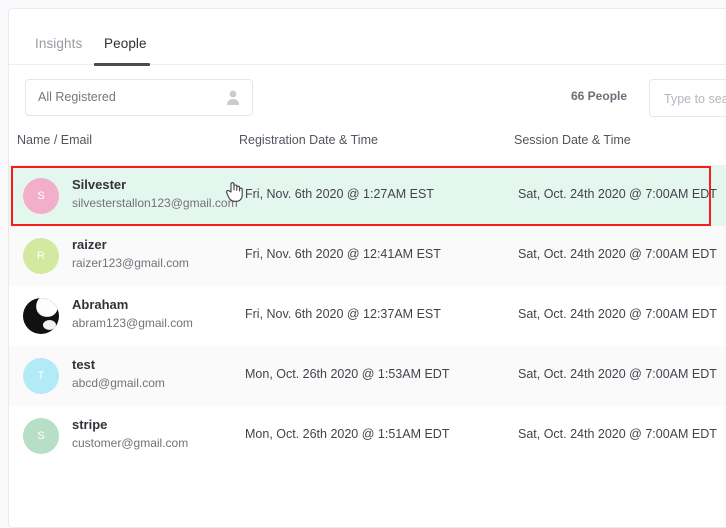 The height and width of the screenshot is (528, 726). What do you see at coordinates (139, 97) in the screenshot?
I see `registration-filter-dropdown: All Registered` at bounding box center [139, 97].